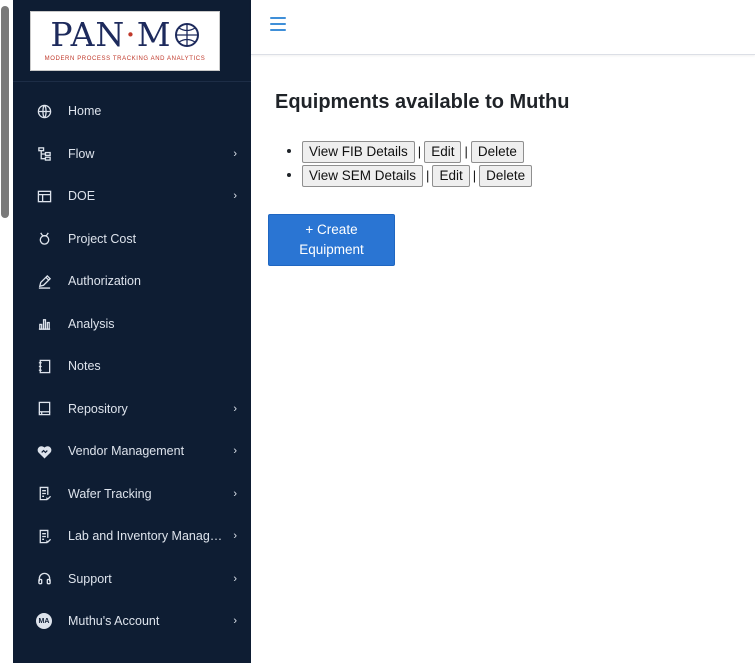 The width and height of the screenshot is (755, 663). Describe the element at coordinates (358, 151) in the screenshot. I see `view-fib-details-button: View FIB Details` at that location.